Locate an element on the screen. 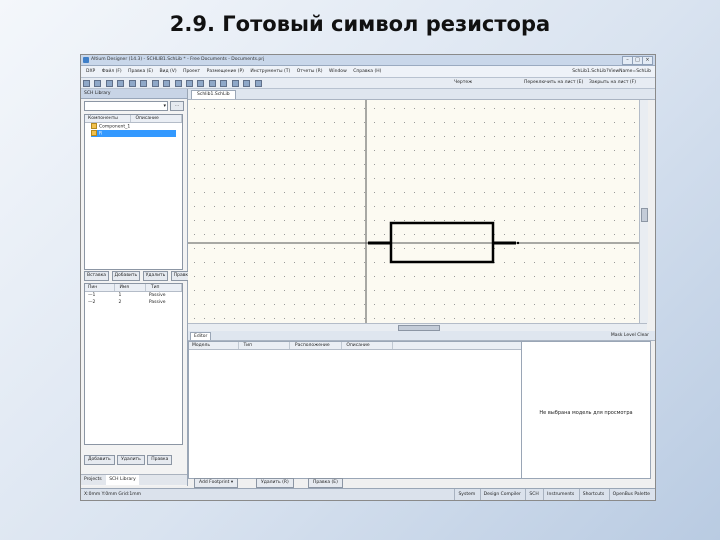 This screenshot has height=540, width=720. status-system: System is located at coordinates (466, 494).